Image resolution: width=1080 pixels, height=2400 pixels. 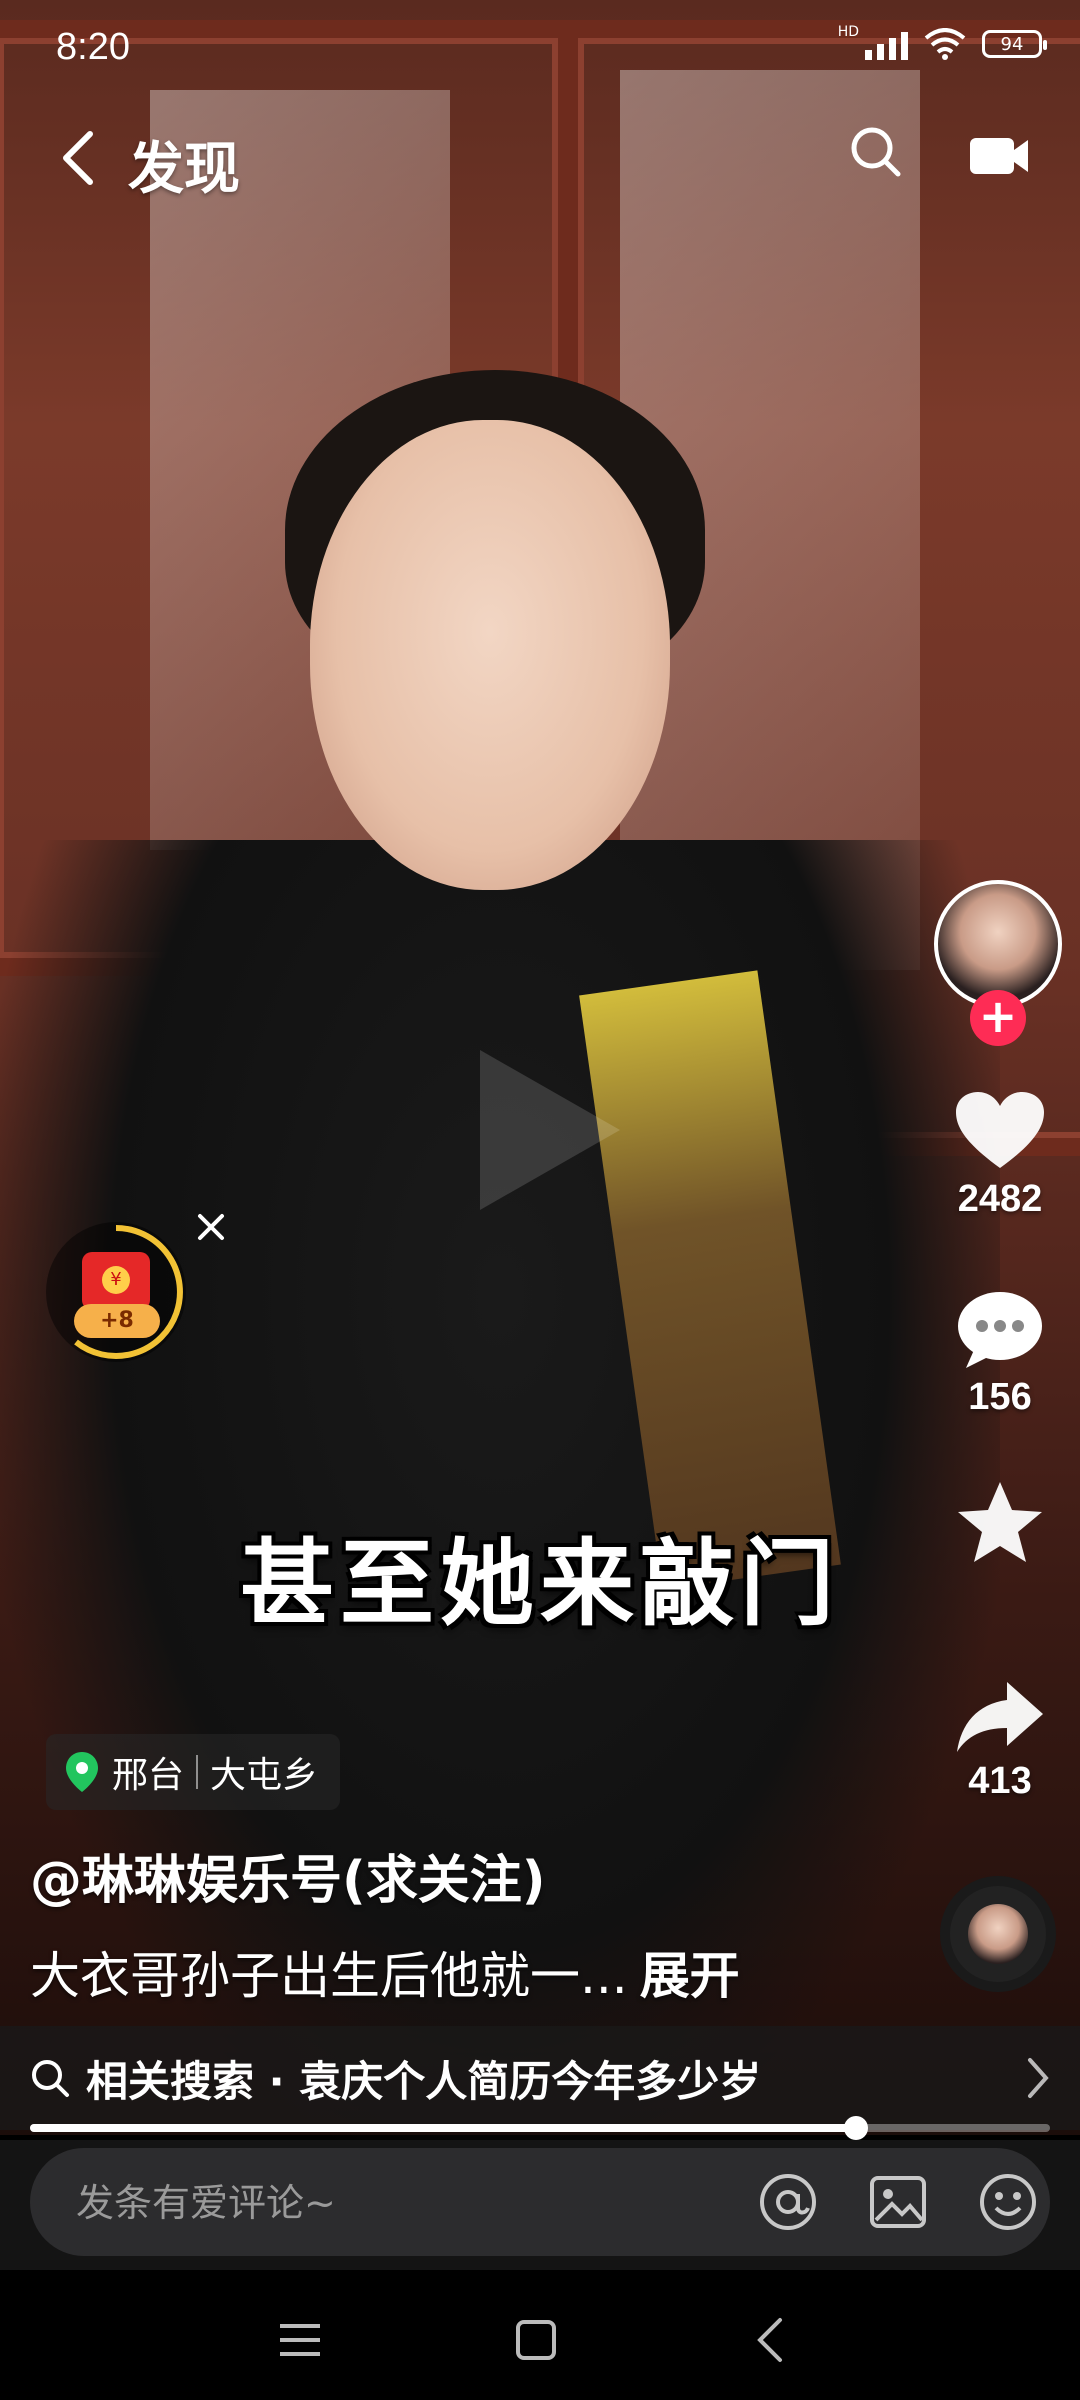 I want to click on system-navigation-bar, so click(x=540, y=2335).